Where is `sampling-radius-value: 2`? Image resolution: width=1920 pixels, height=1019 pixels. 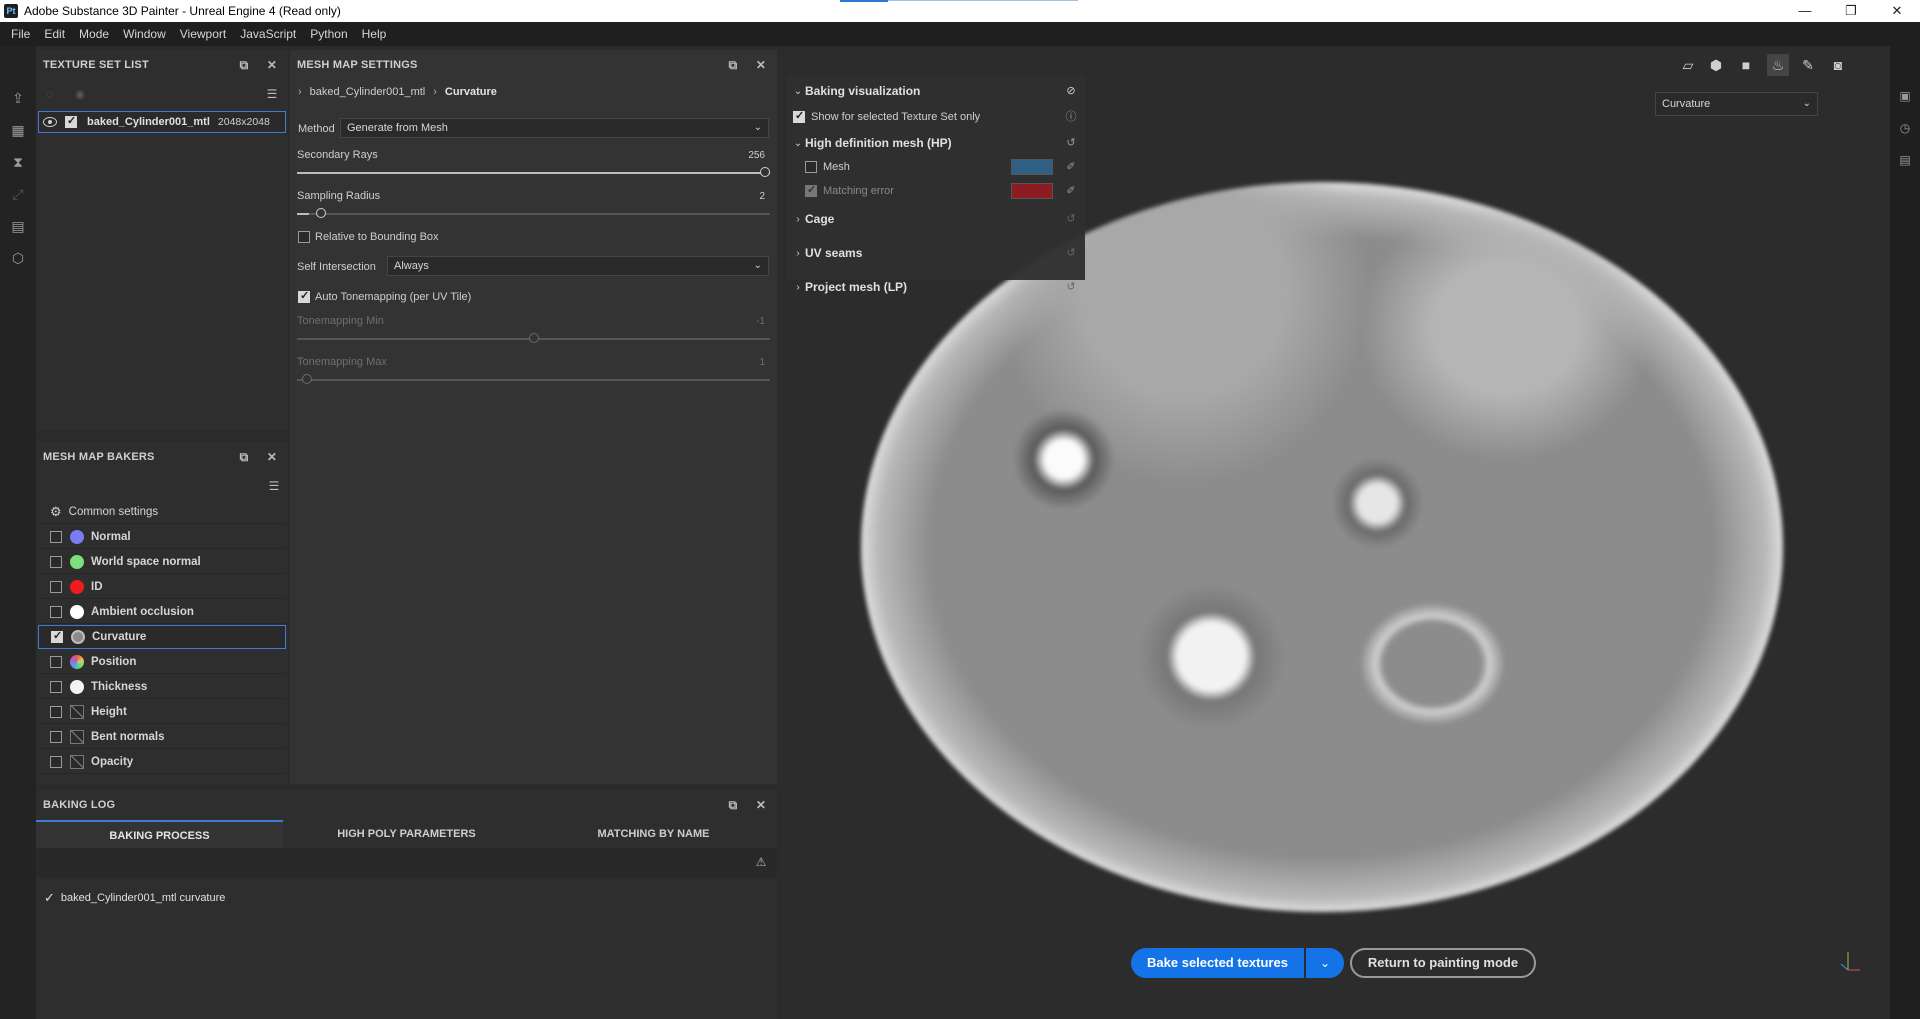 sampling-radius-value: 2 is located at coordinates (762, 196).